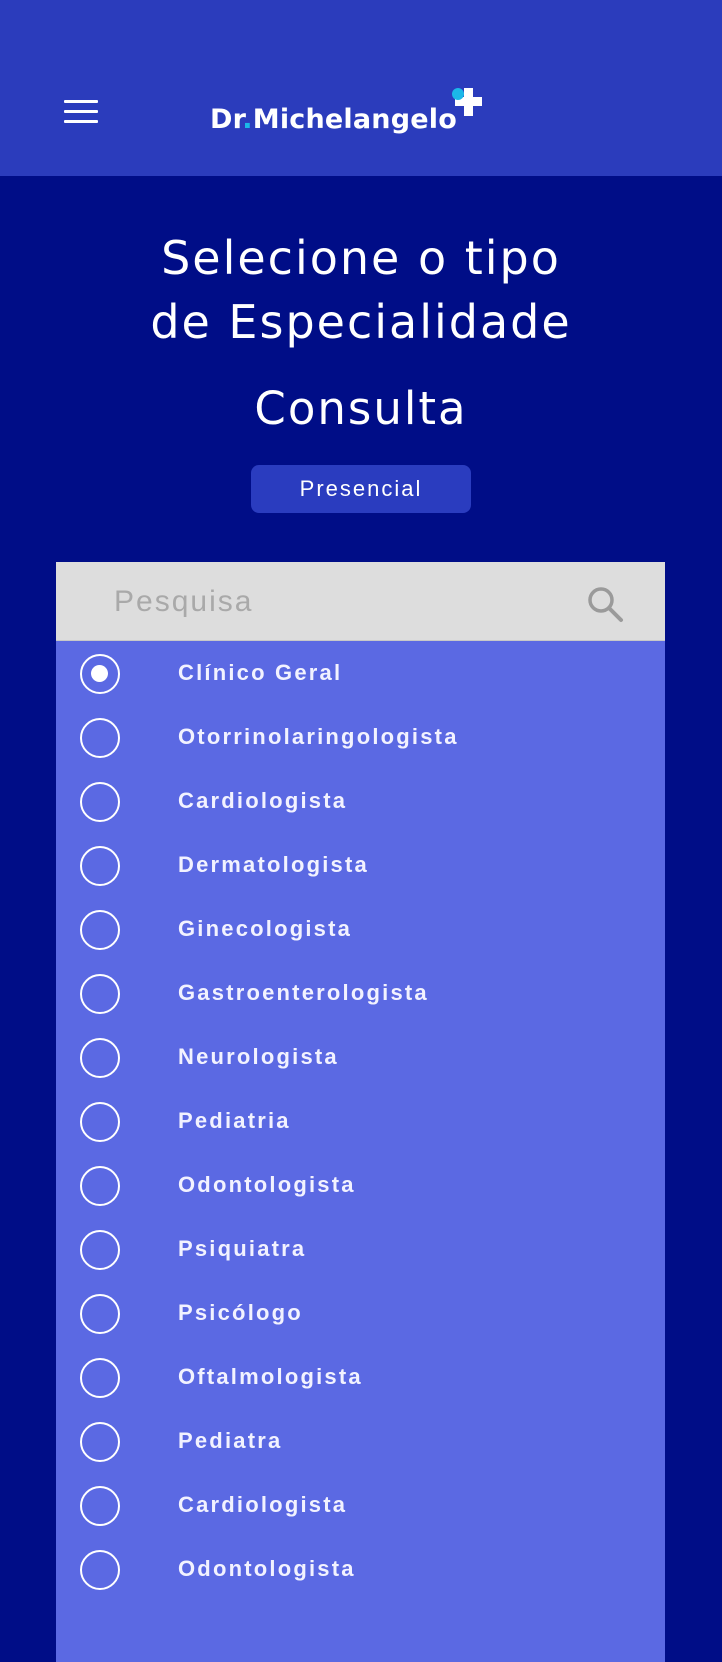 This screenshot has width=722, height=1662. What do you see at coordinates (303, 992) in the screenshot?
I see `specialty-label: Gastroenterologista` at bounding box center [303, 992].